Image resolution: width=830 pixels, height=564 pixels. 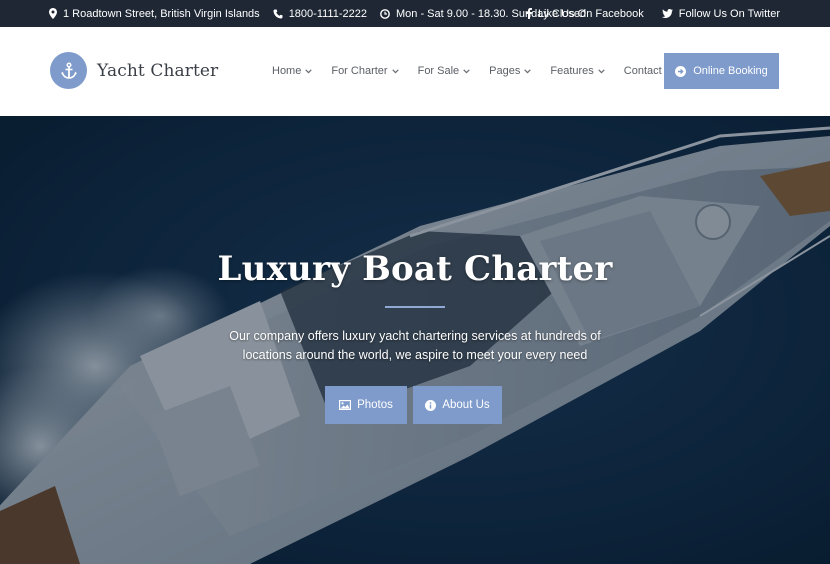 What do you see at coordinates (572, 71) in the screenshot?
I see `nav-label: Features` at bounding box center [572, 71].